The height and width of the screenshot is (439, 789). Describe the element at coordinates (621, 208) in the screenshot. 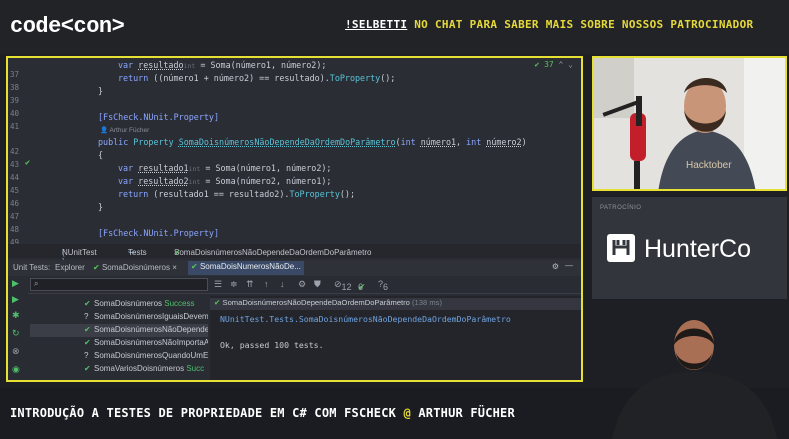

I see `sponsor-label: PATROCÍNIO` at that location.